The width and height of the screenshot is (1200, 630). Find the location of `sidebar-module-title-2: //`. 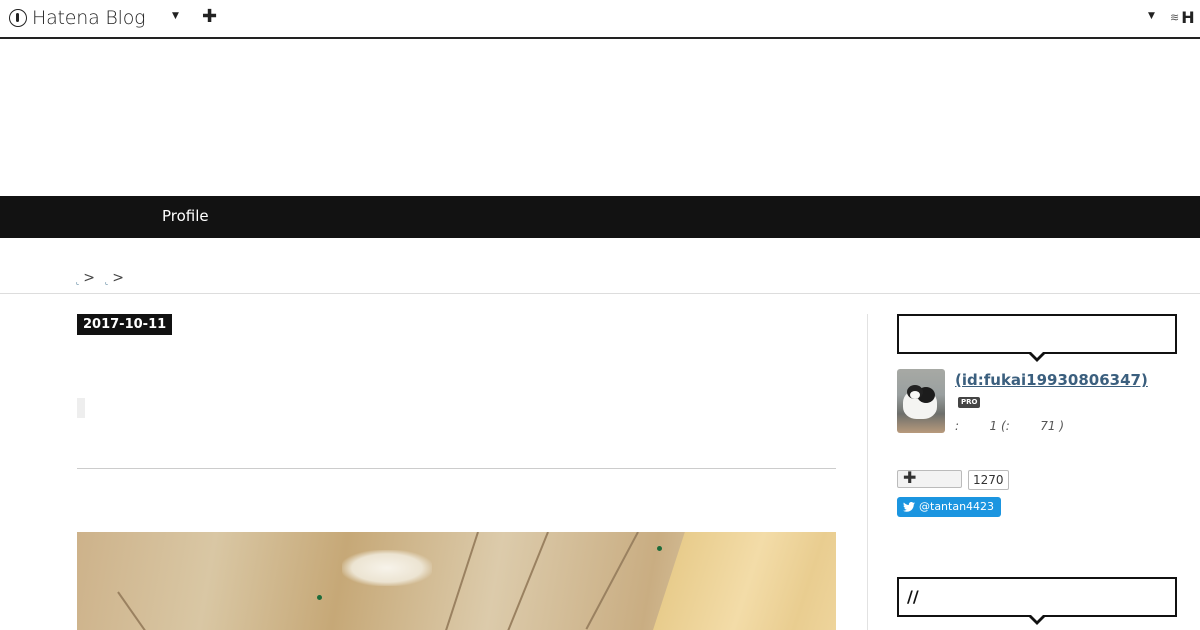

sidebar-module-title-2: // is located at coordinates (1037, 601).